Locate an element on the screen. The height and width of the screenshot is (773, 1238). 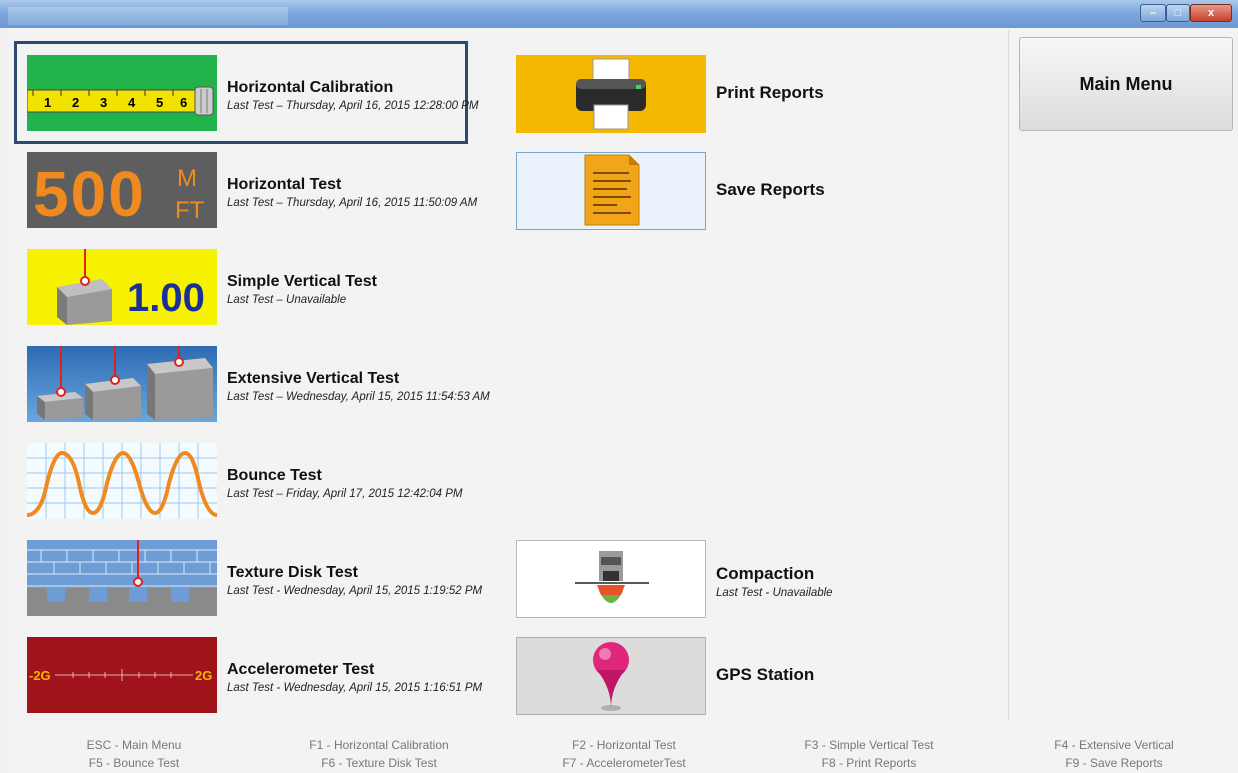
tile-compaction: Compaction Last Test - Unavailable is located at coordinates (716, 580).